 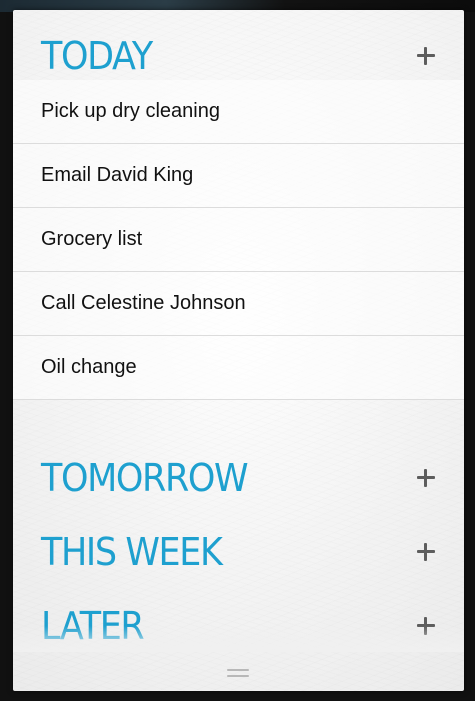 I want to click on task-label: Email David King, so click(x=117, y=175).